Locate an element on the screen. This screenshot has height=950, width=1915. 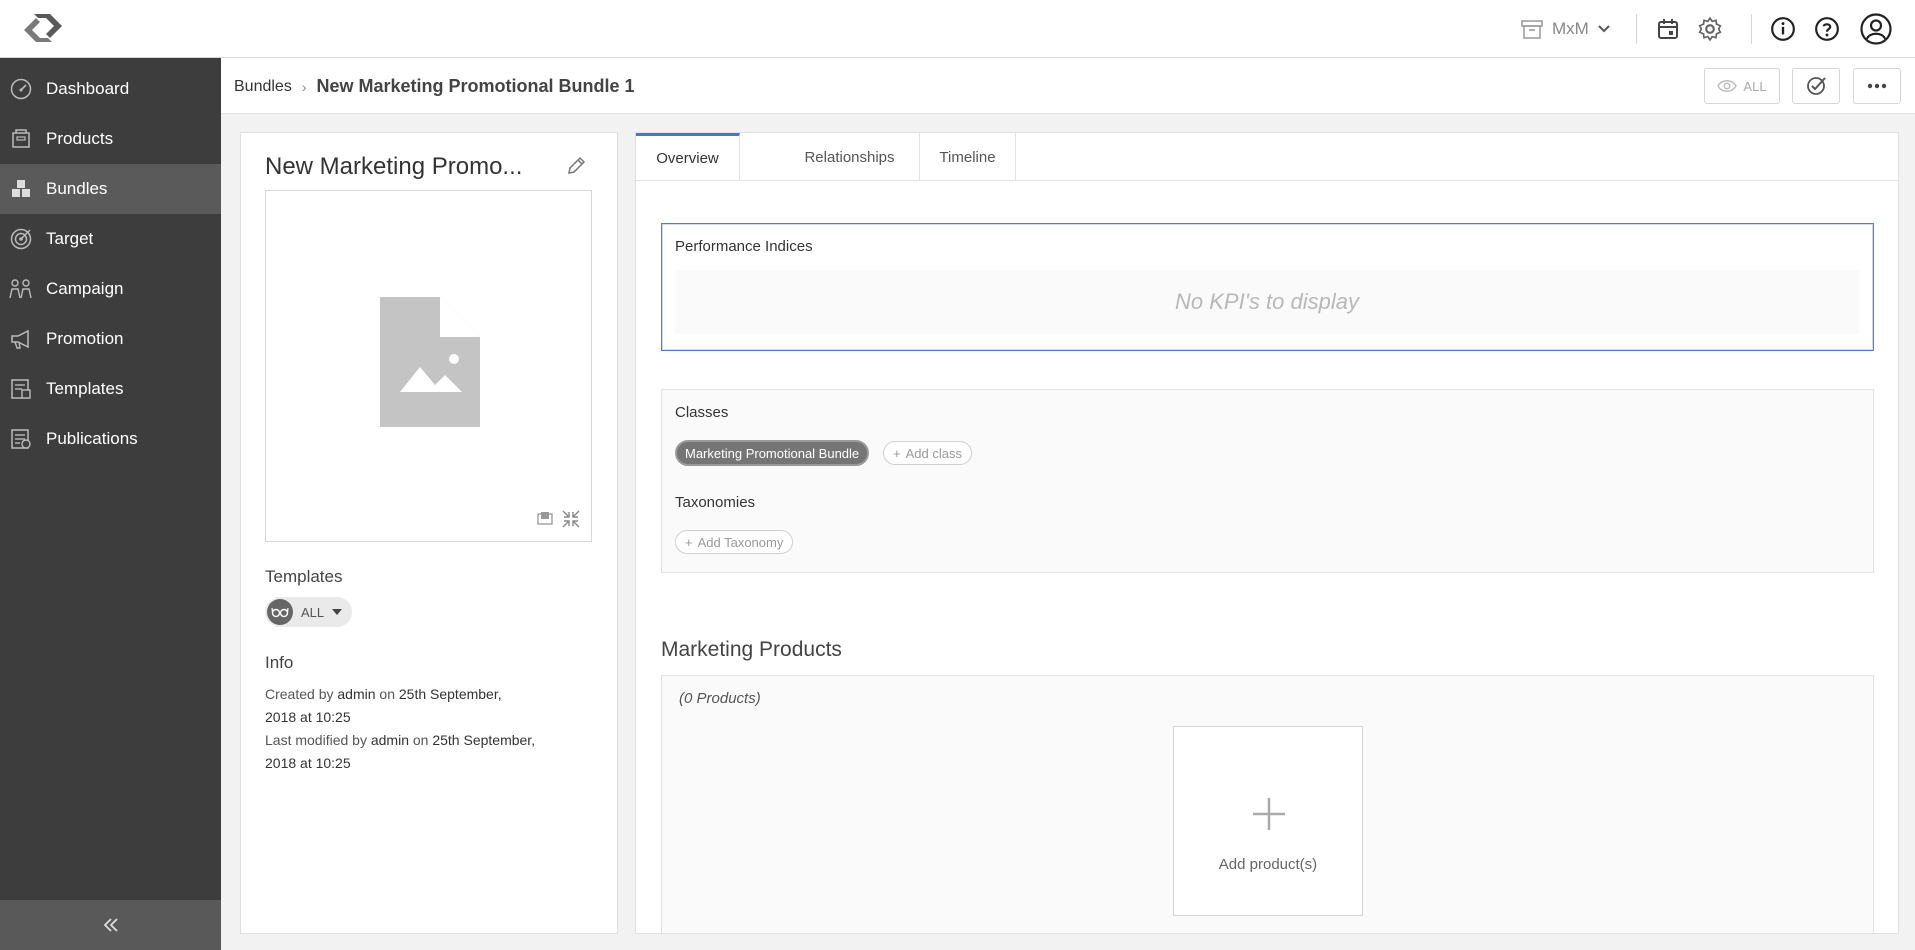
workspace-selector: MxM is located at coordinates (1570, 29).